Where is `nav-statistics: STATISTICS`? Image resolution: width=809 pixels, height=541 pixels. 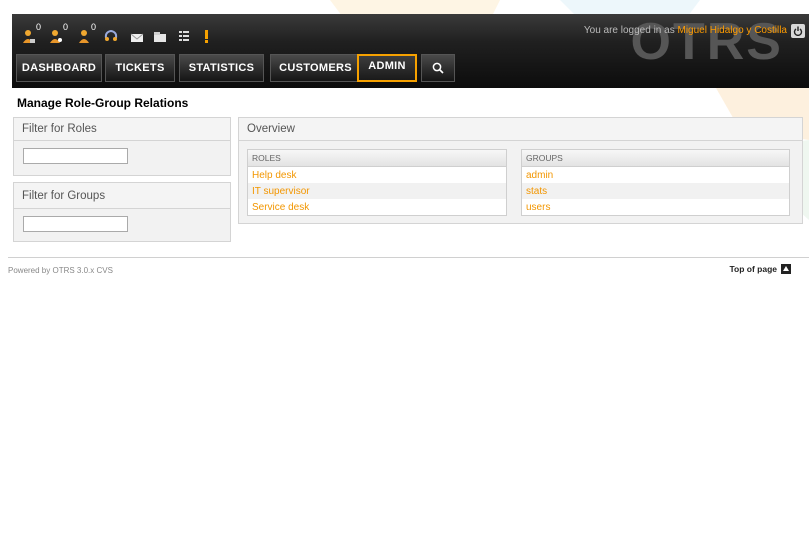 nav-statistics: STATISTICS is located at coordinates (221, 68).